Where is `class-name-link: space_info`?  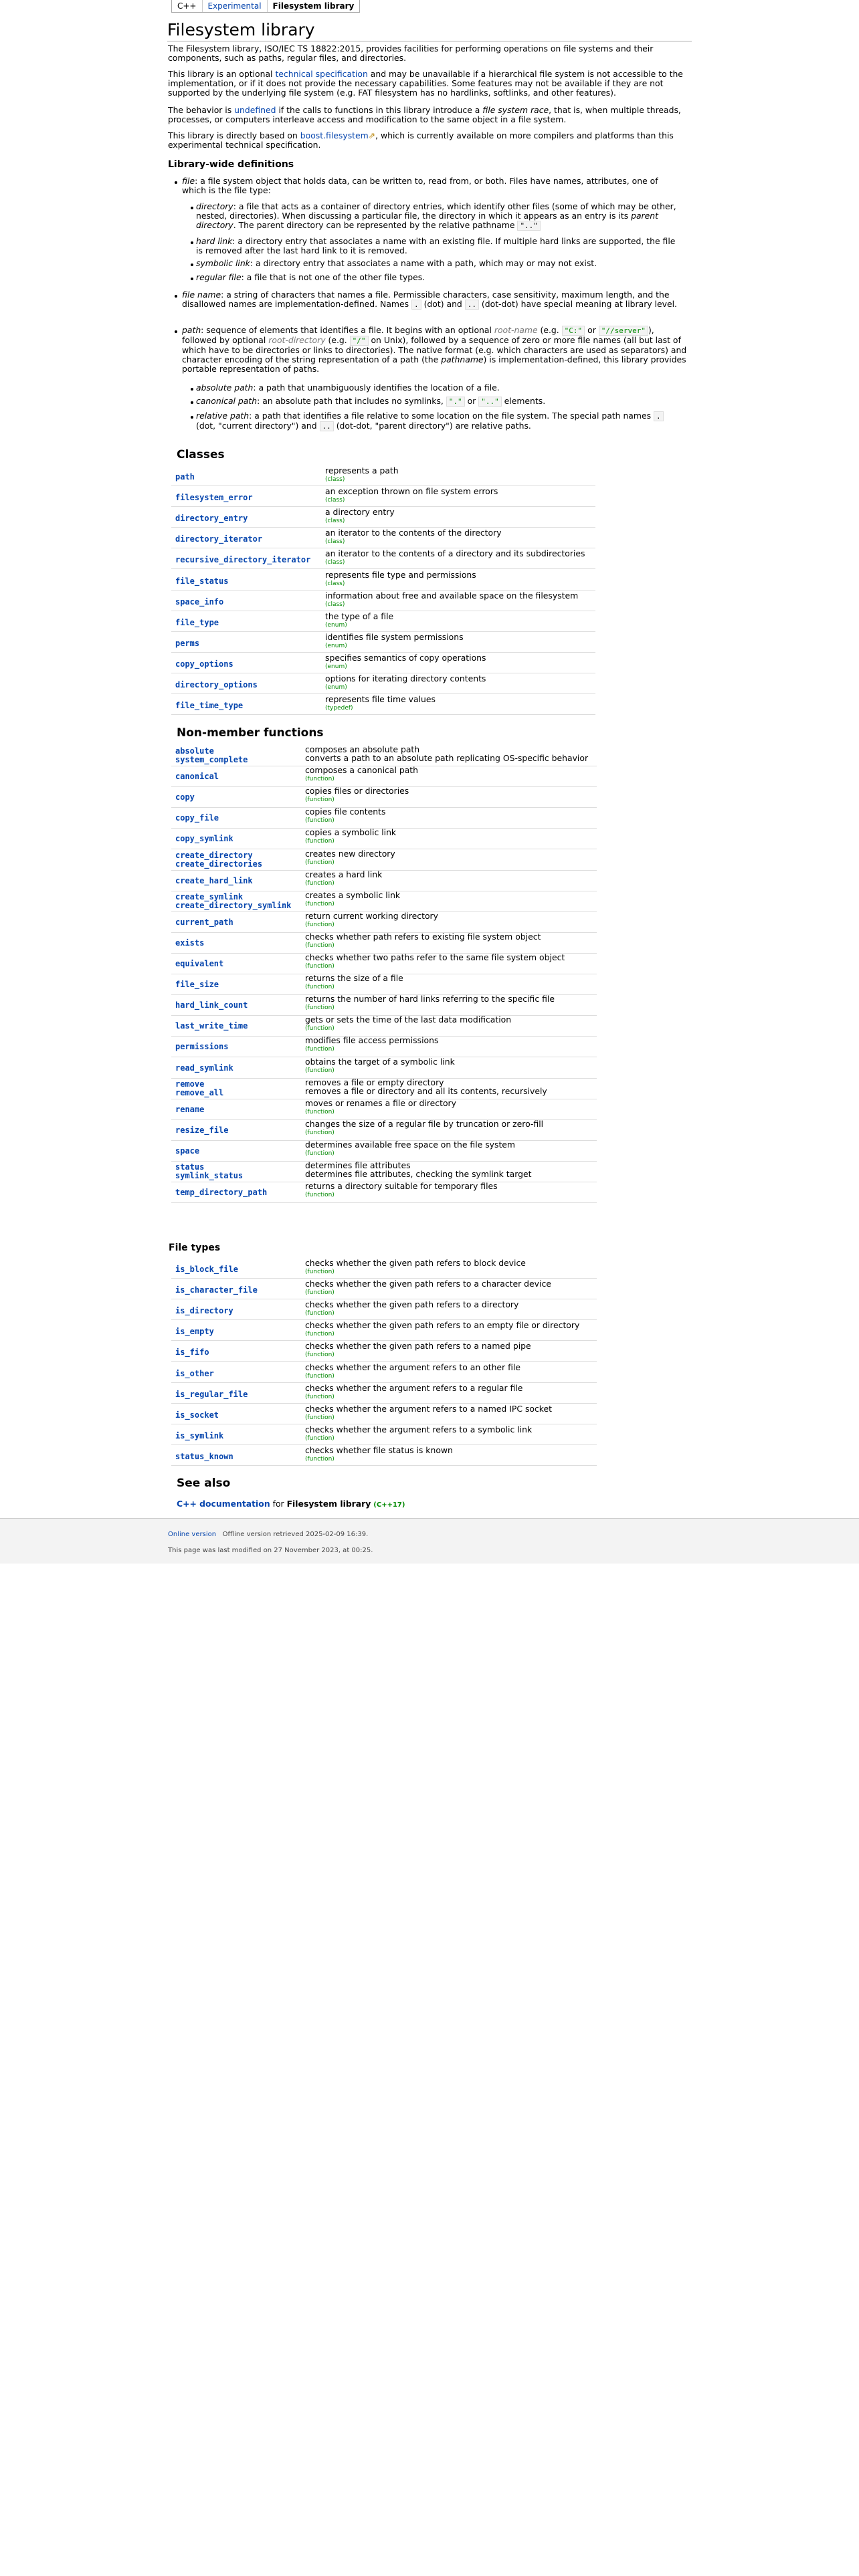 class-name-link: space_info is located at coordinates (199, 602).